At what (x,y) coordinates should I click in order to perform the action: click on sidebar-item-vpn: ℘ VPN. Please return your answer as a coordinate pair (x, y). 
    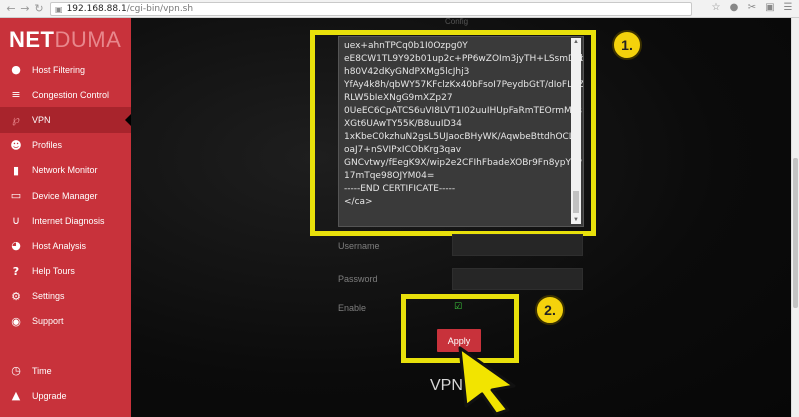
    Looking at the image, I should click on (65, 120).